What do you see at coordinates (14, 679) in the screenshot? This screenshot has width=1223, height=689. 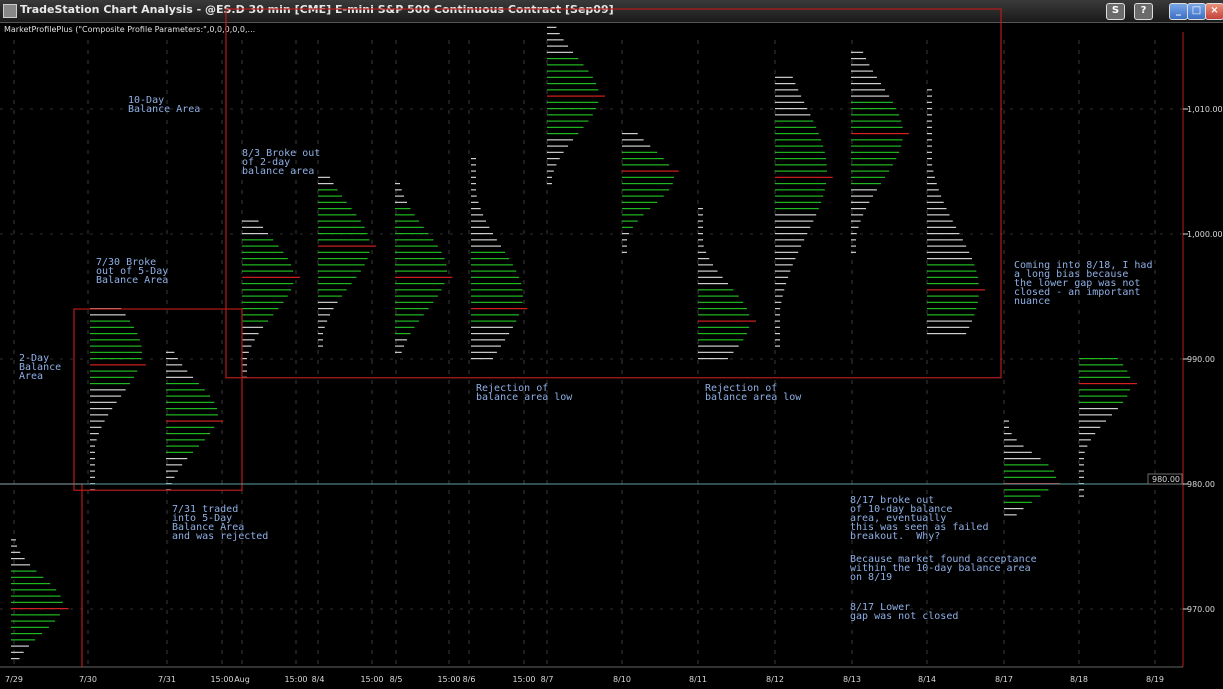 I see `x-tick-label: 7/29` at bounding box center [14, 679].